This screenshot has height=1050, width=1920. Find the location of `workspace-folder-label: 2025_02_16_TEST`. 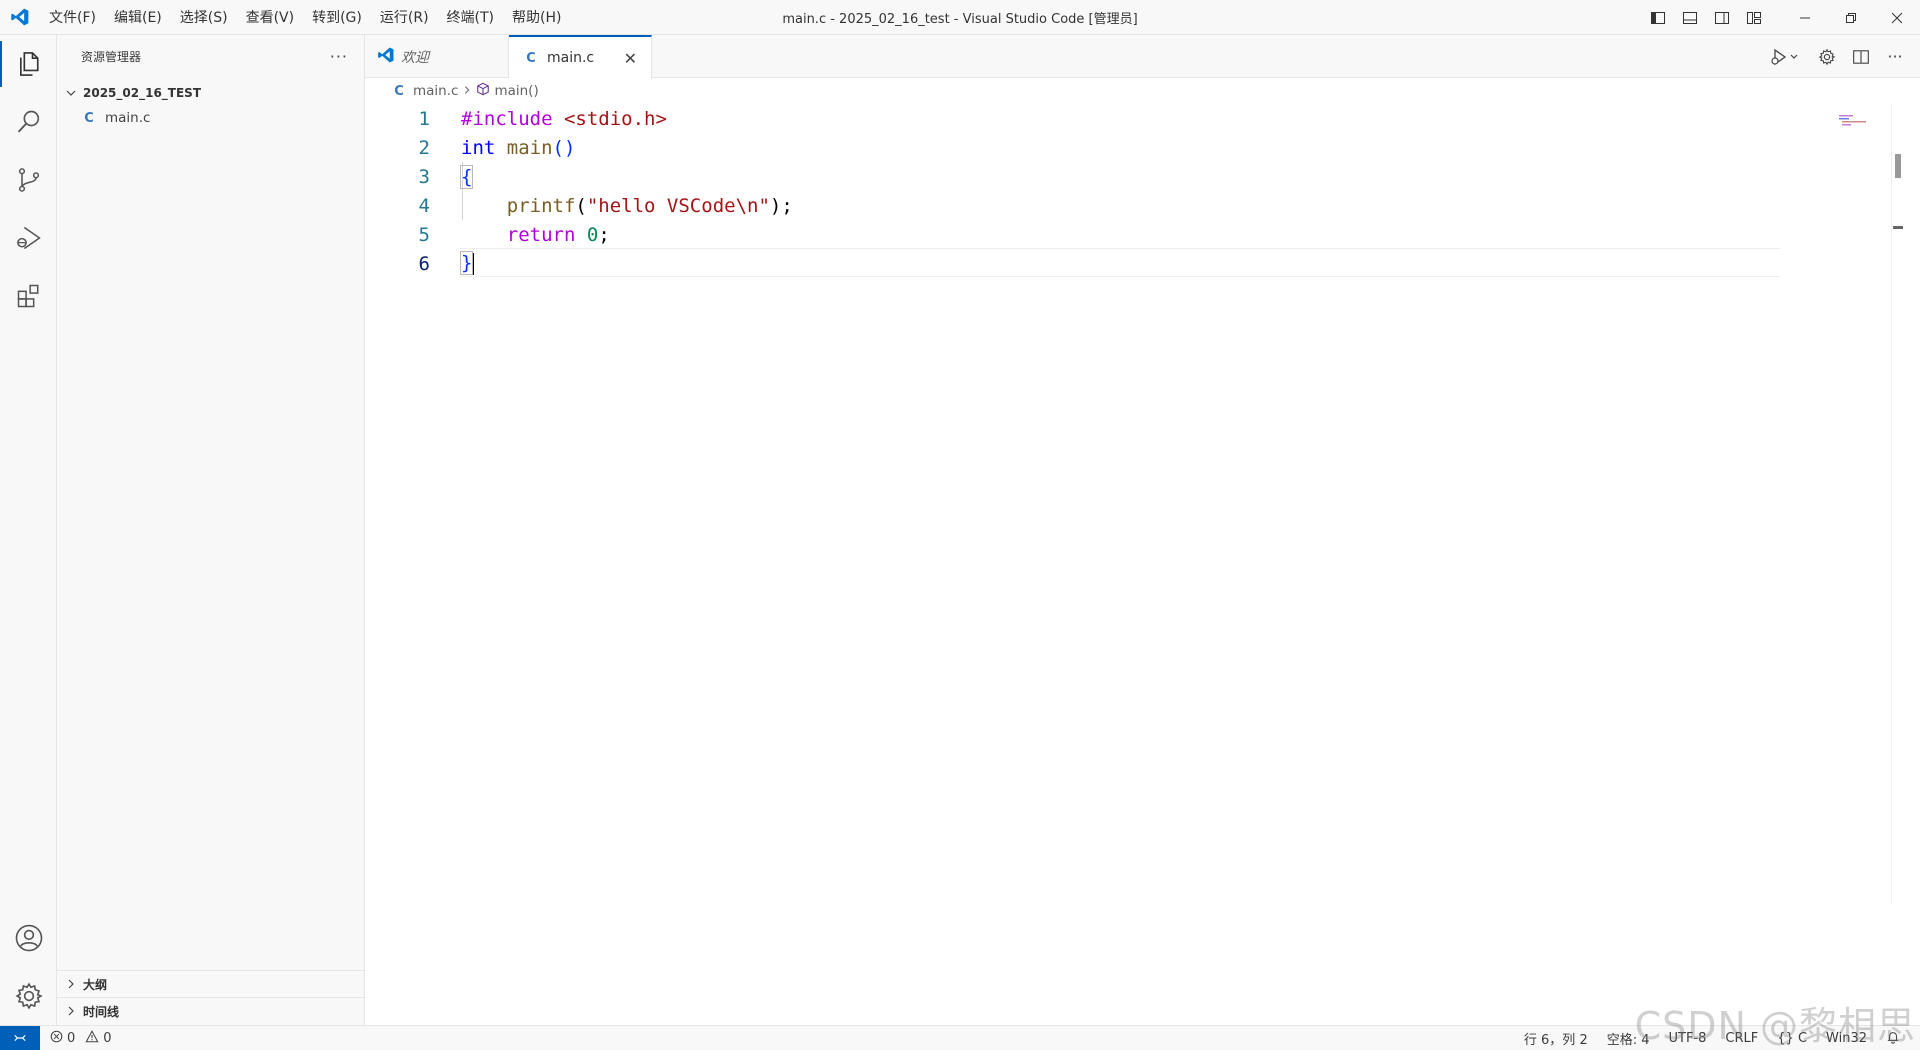

workspace-folder-label: 2025_02_16_TEST is located at coordinates (142, 93).